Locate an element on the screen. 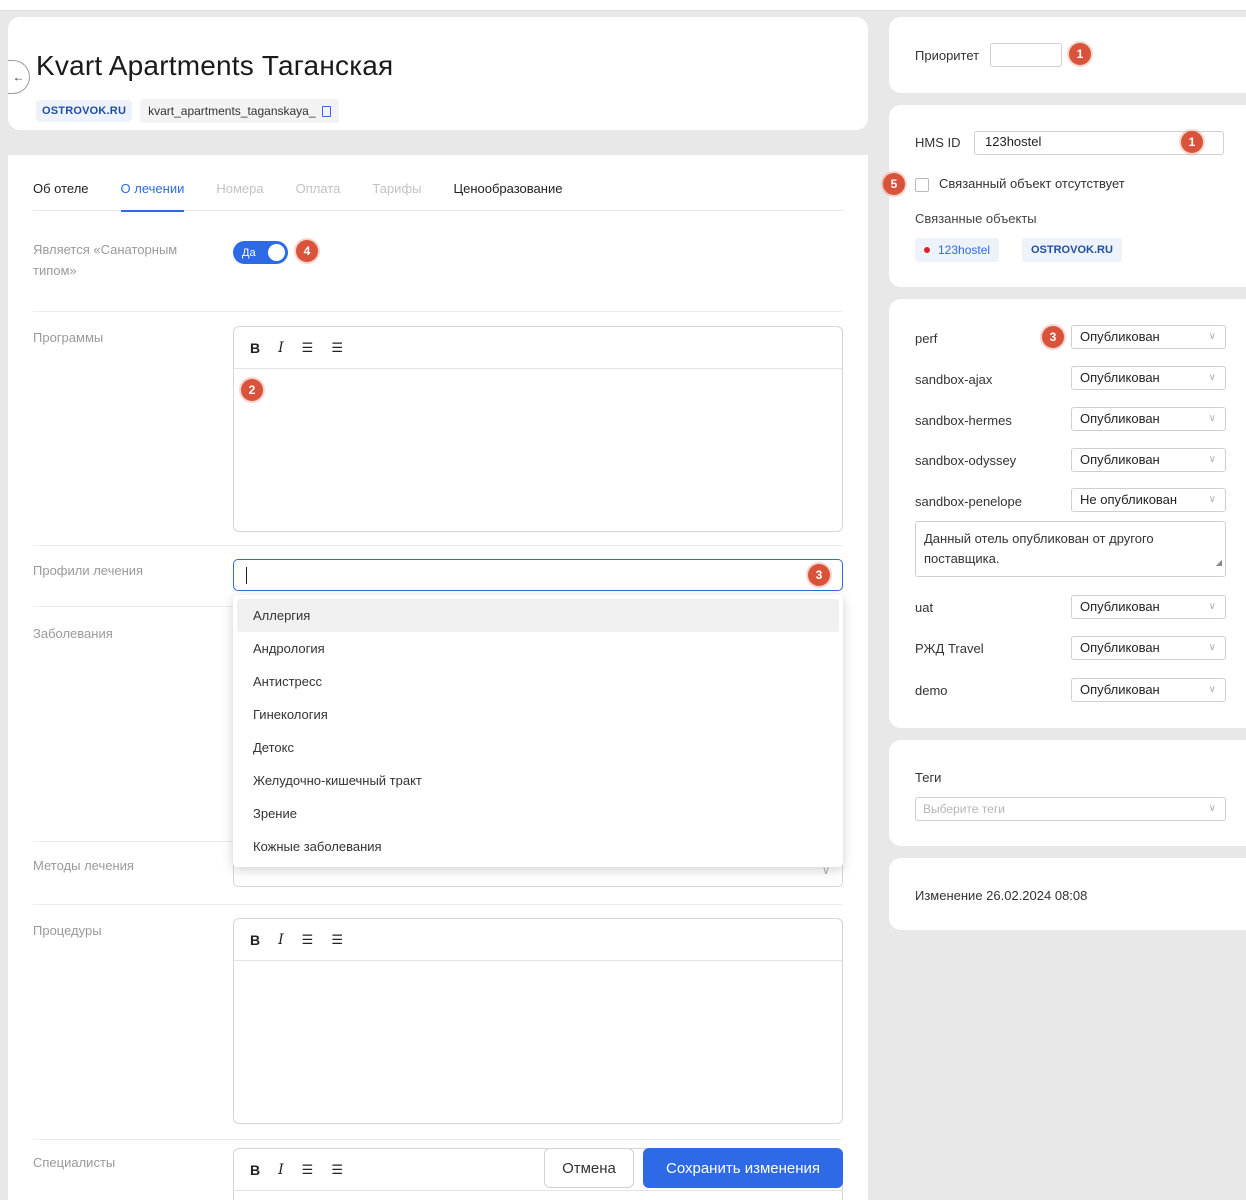 Image resolution: width=1246 pixels, height=1200 pixels. back-button: ← is located at coordinates (19, 77).